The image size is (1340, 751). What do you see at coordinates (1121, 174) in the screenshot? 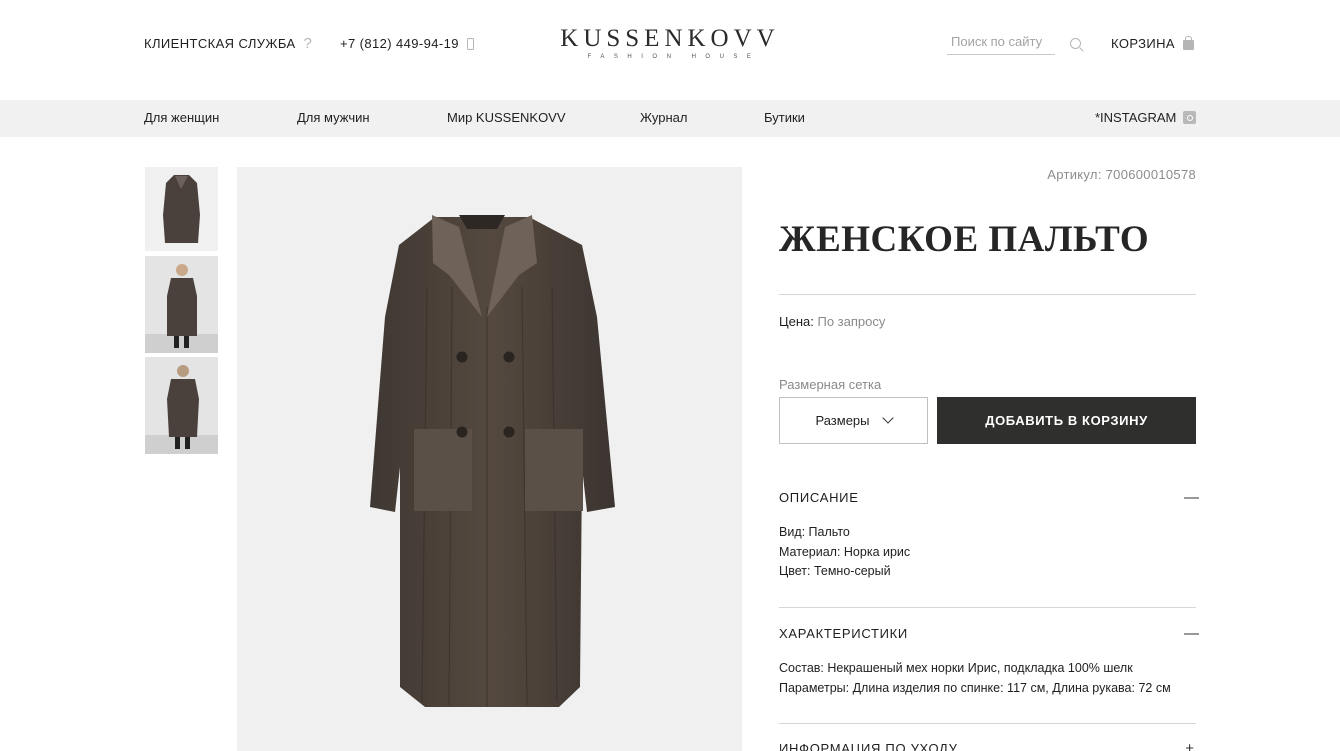
I see `product-sku: Артикул: 700600010578` at bounding box center [1121, 174].